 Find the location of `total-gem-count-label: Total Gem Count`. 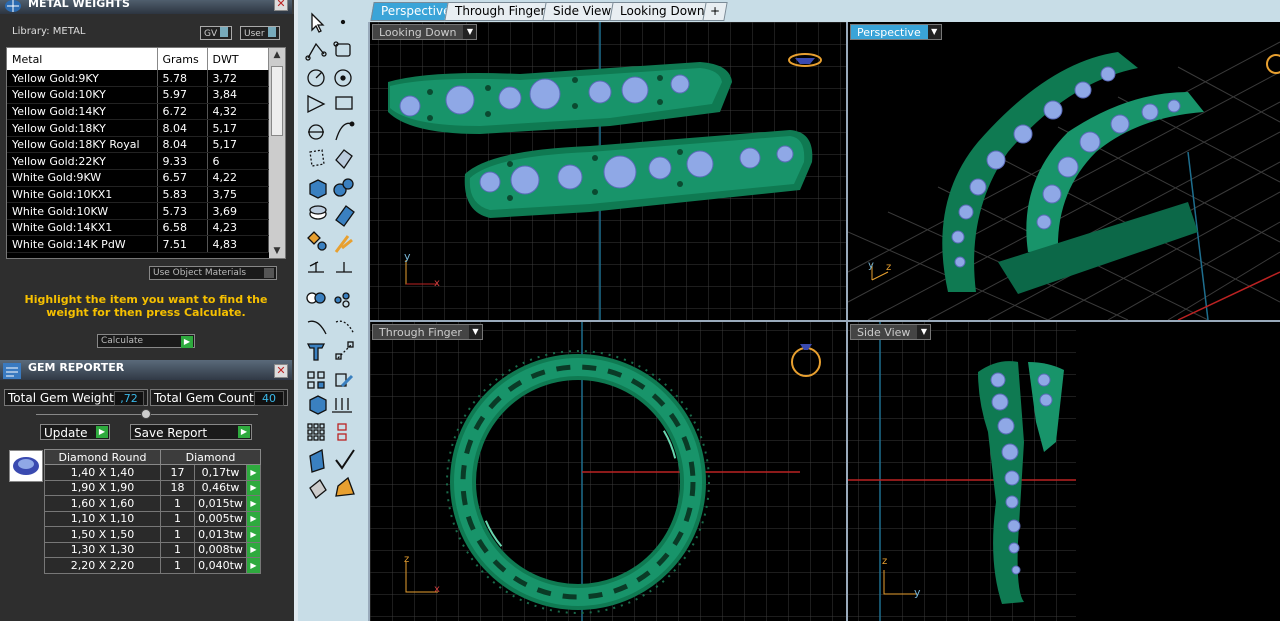

total-gem-count-label: Total Gem Count is located at coordinates (204, 398).